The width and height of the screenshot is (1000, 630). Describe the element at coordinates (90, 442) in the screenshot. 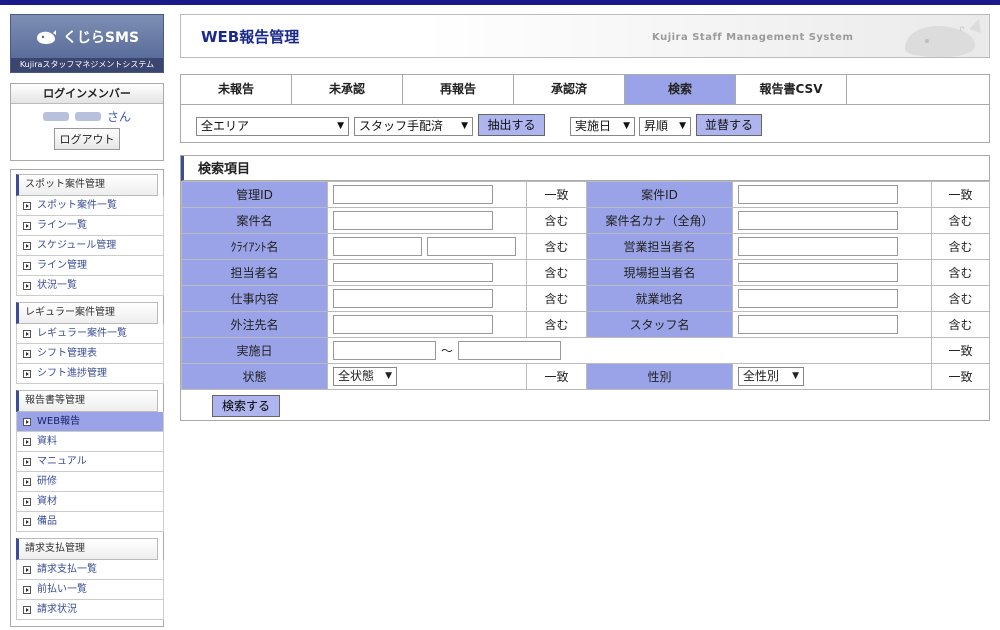

I see `sidebar-item: 資料` at that location.